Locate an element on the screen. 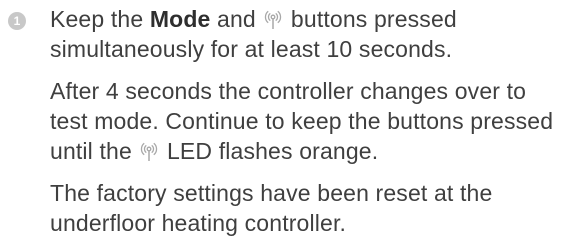  mode-button-label: Mode is located at coordinates (180, 19).